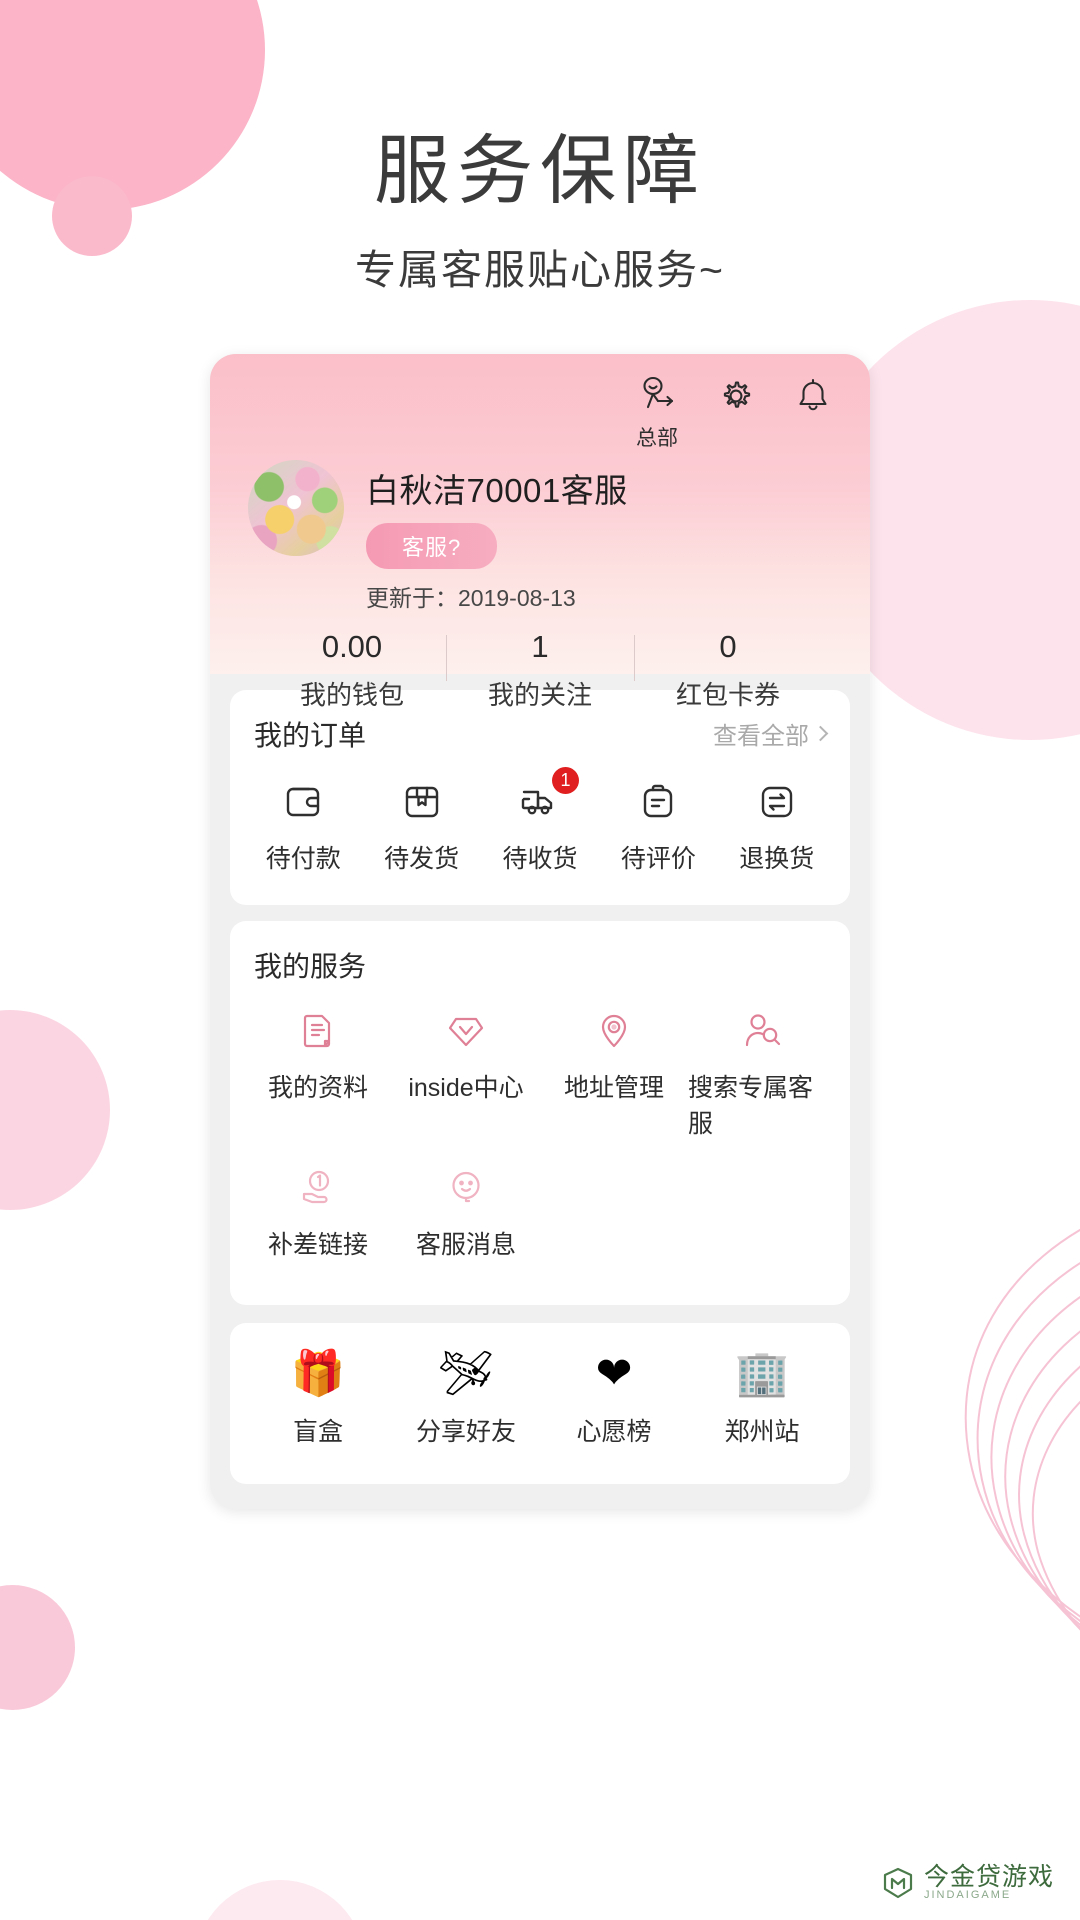 The width and height of the screenshot is (1080, 1920). Describe the element at coordinates (657, 397) in the screenshot. I see `headquarters-person-arrow-icon` at that location.